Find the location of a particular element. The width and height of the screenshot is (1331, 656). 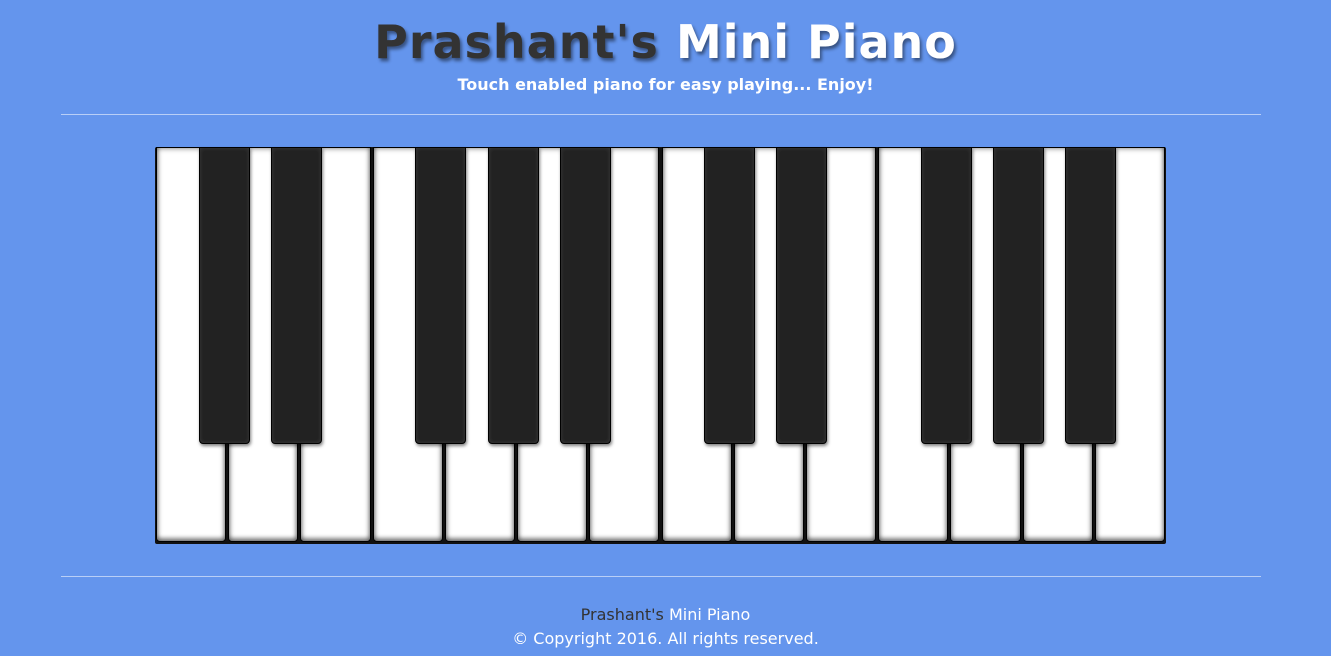

title-owner: Prashant's is located at coordinates (516, 42).